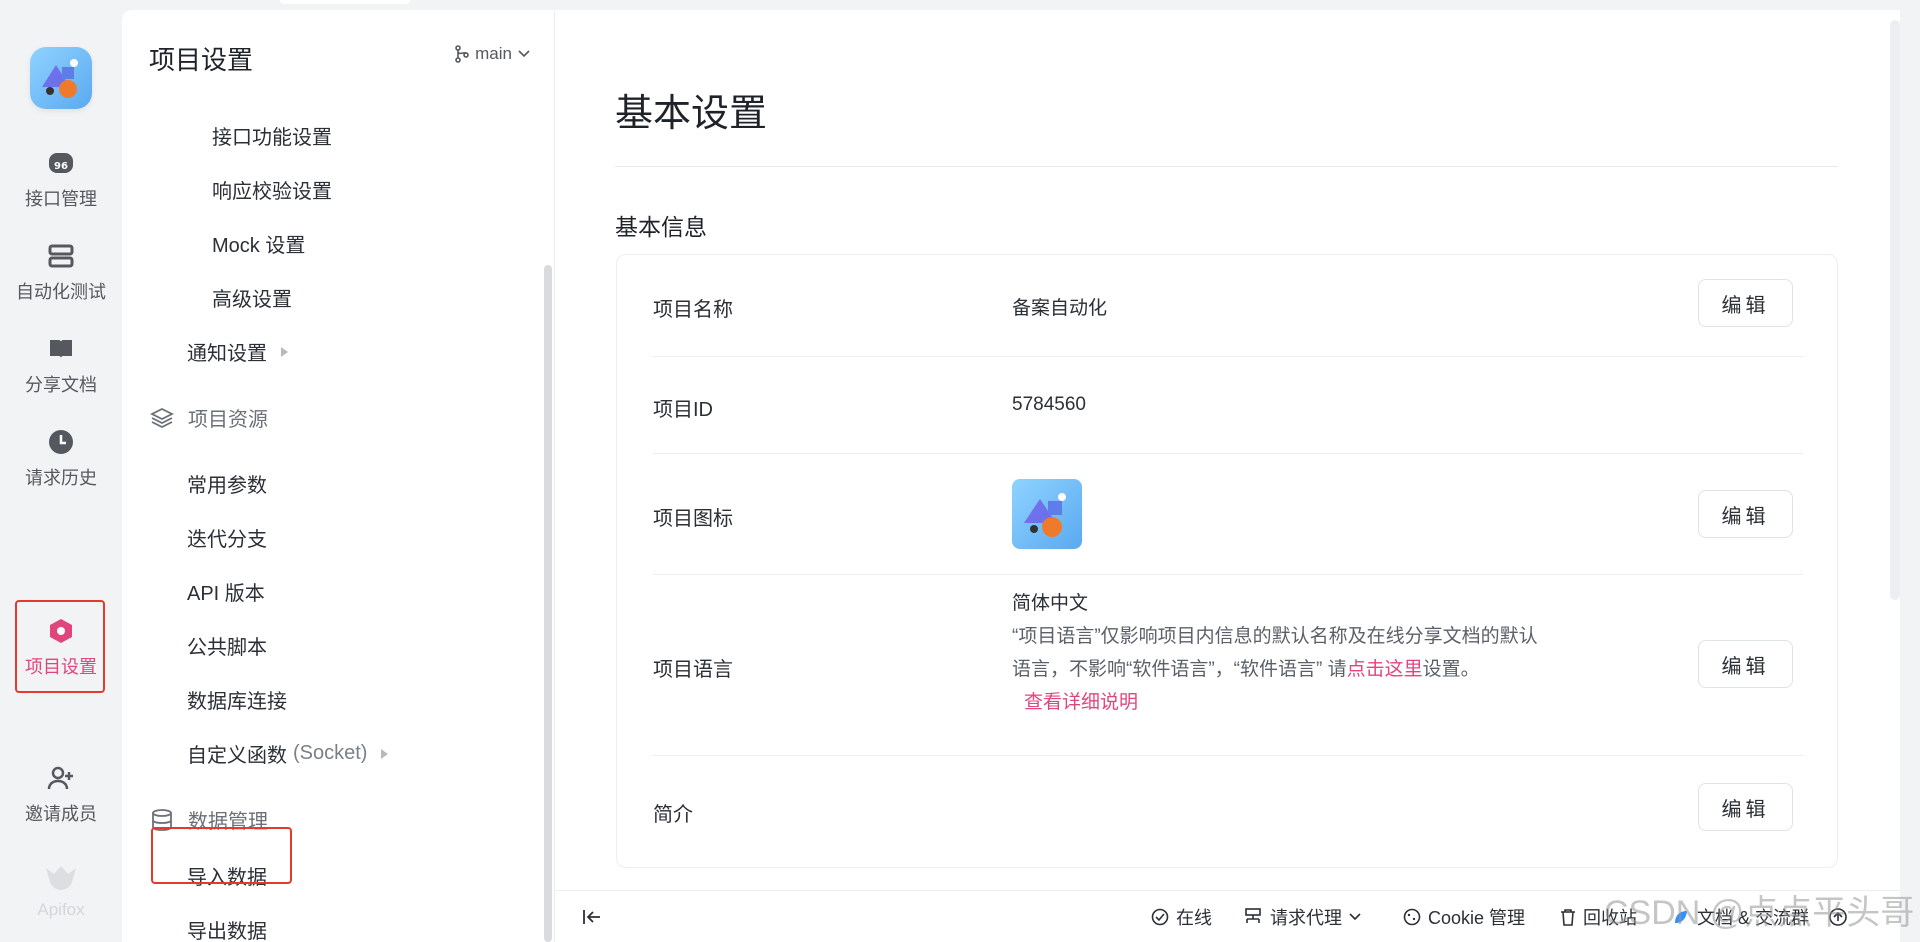  I want to click on rail-label: 分享文档, so click(61, 385).